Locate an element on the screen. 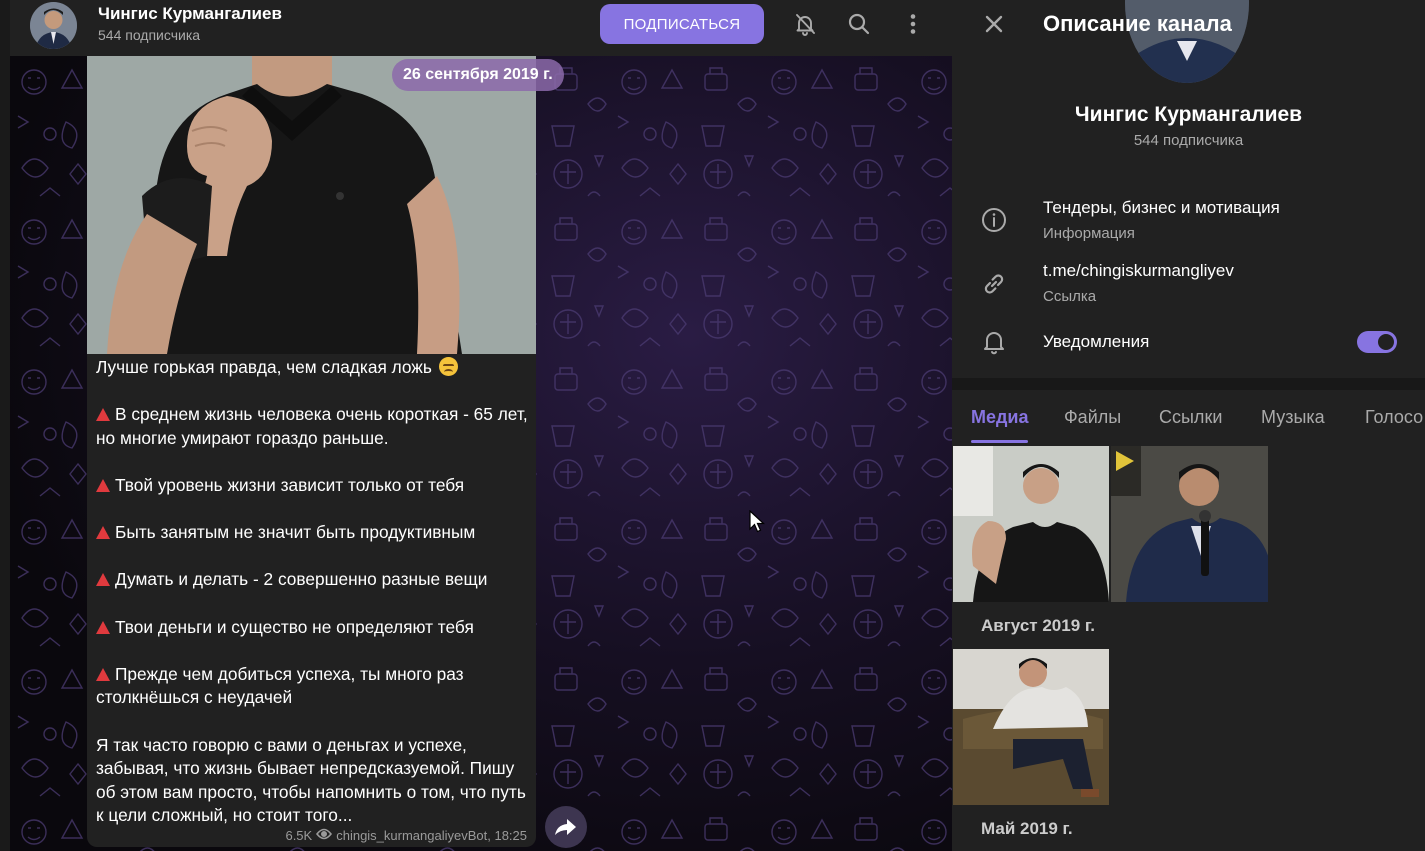 This screenshot has height=851, width=1425. tab-media: Медиа is located at coordinates (1000, 417).